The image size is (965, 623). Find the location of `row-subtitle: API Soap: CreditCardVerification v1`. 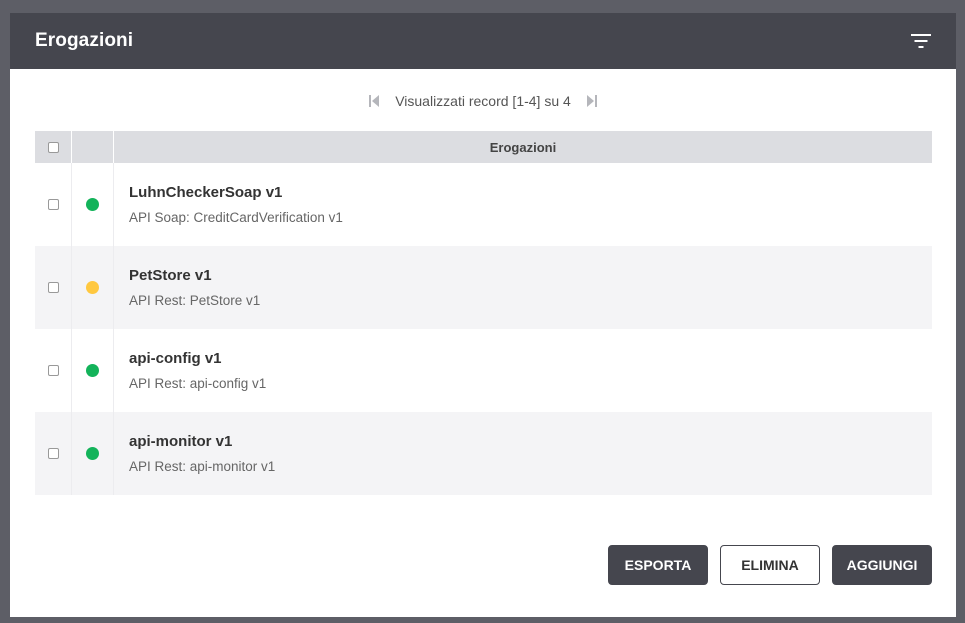

row-subtitle: API Soap: CreditCardVerification v1 is located at coordinates (236, 217).